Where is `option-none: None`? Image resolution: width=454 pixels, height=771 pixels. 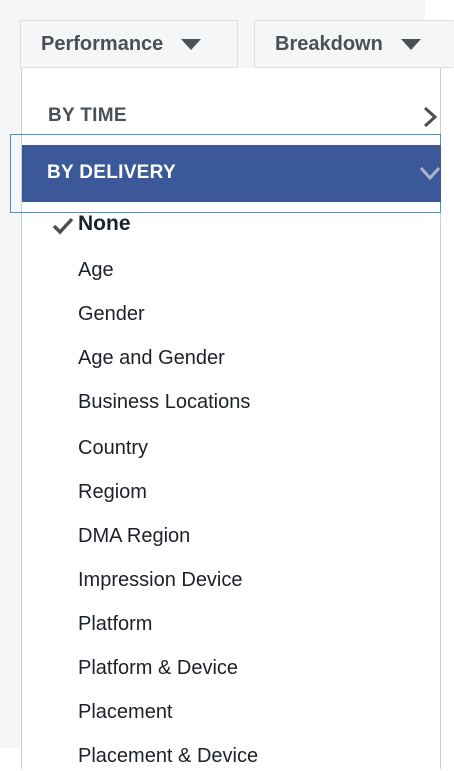
option-none: None is located at coordinates (104, 224).